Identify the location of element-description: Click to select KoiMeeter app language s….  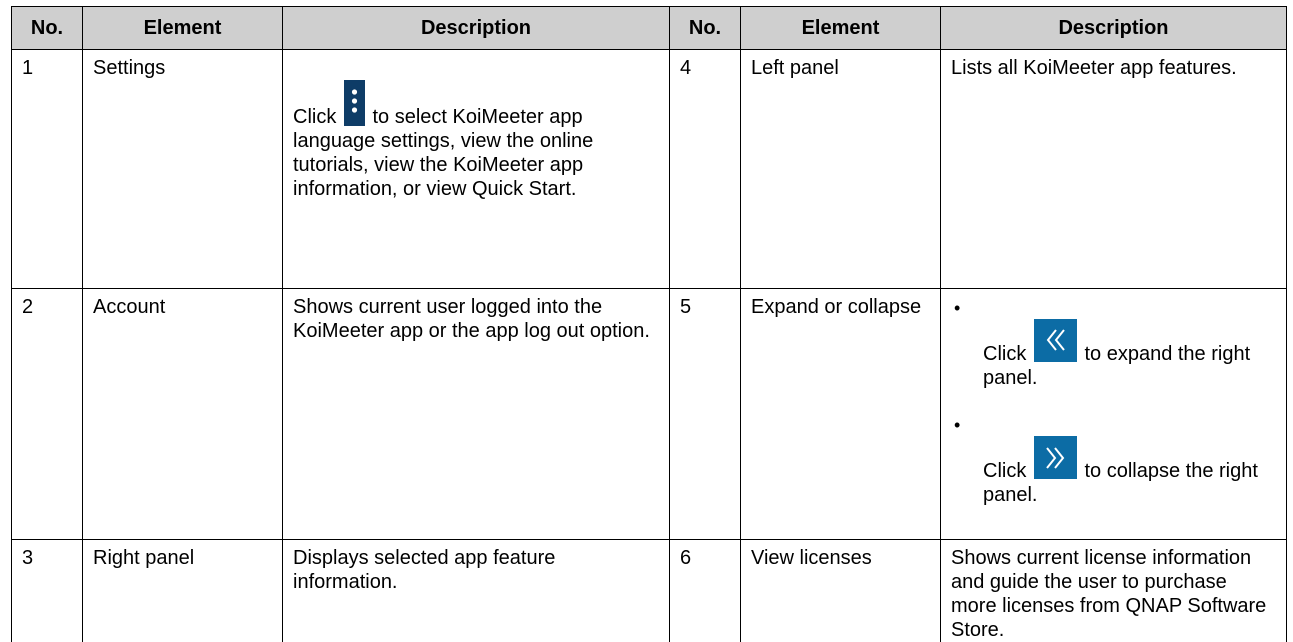
(476, 169).